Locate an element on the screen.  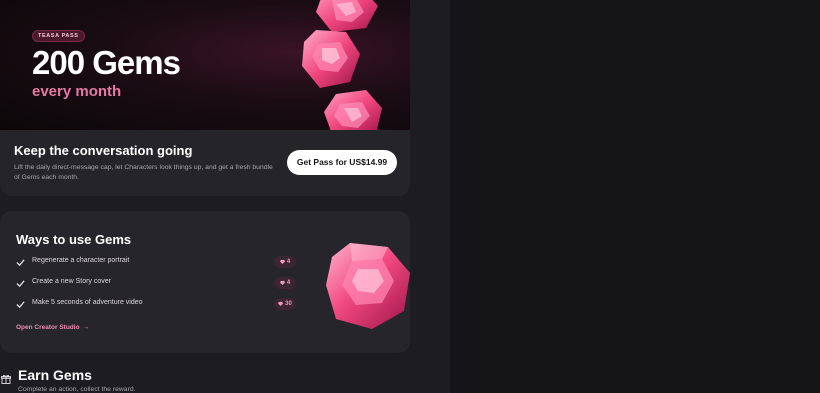
list-item: Regenerate a character portrait 4 is located at coordinates (156, 263).